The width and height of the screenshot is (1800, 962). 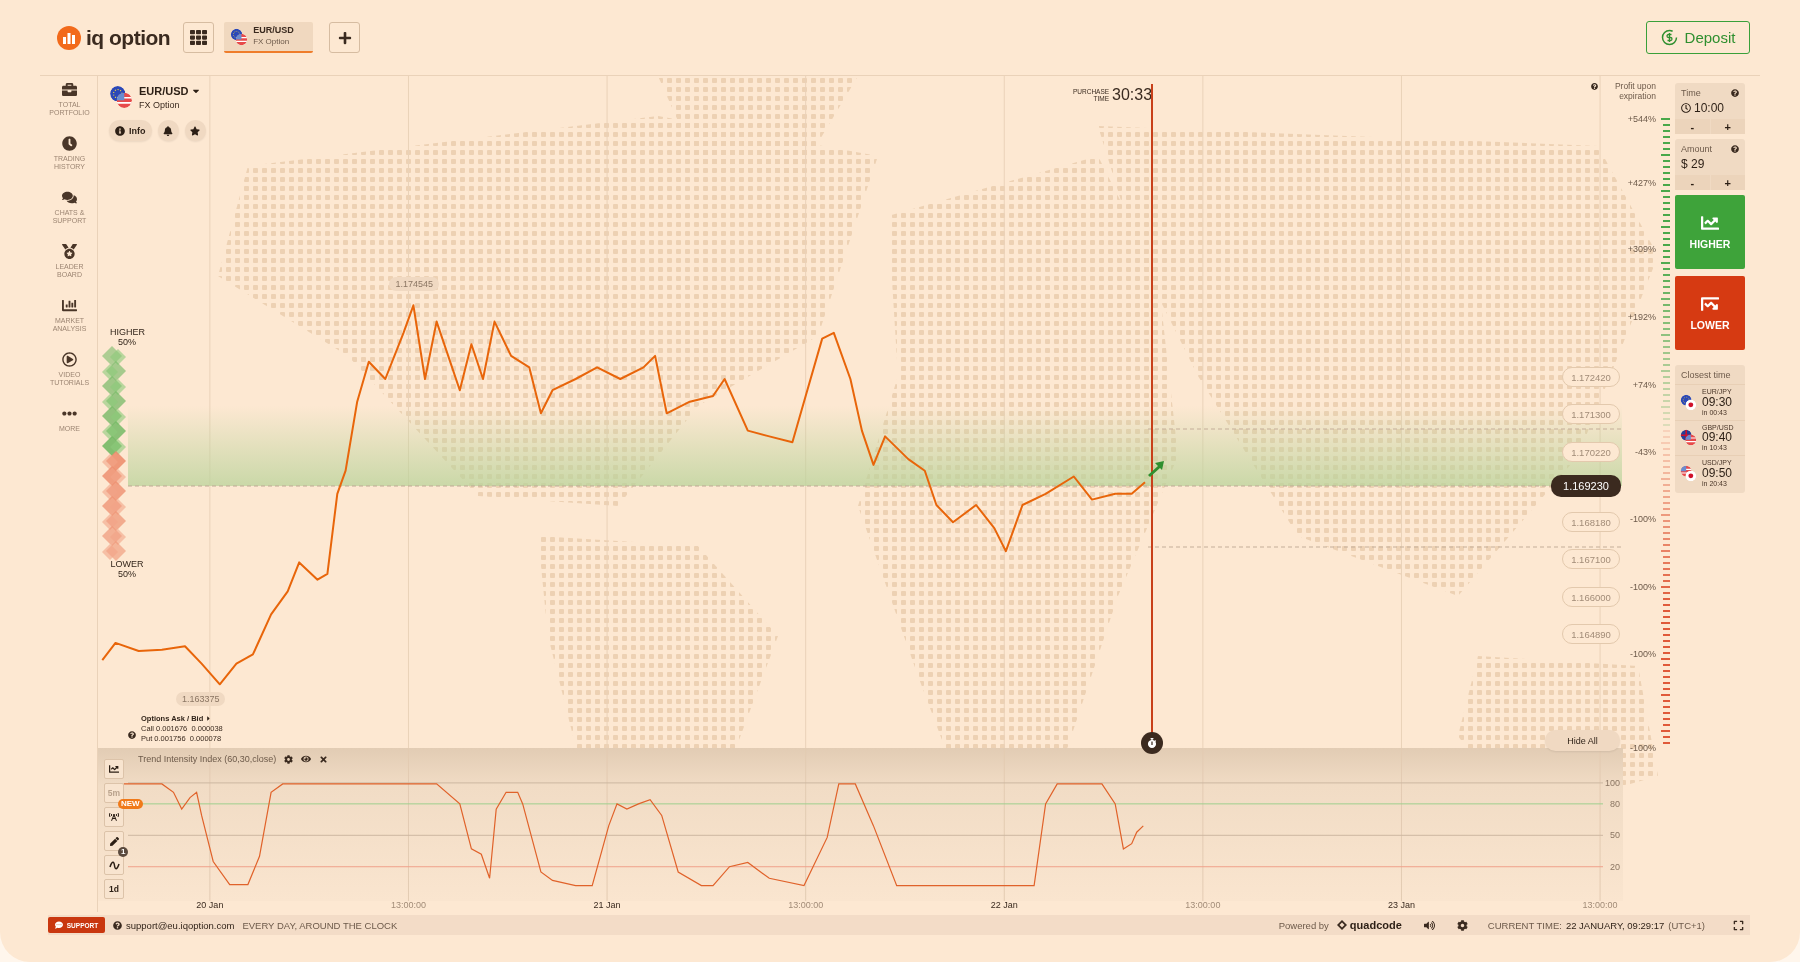 I want to click on price-level-label: 1.170220, so click(x=1591, y=452).